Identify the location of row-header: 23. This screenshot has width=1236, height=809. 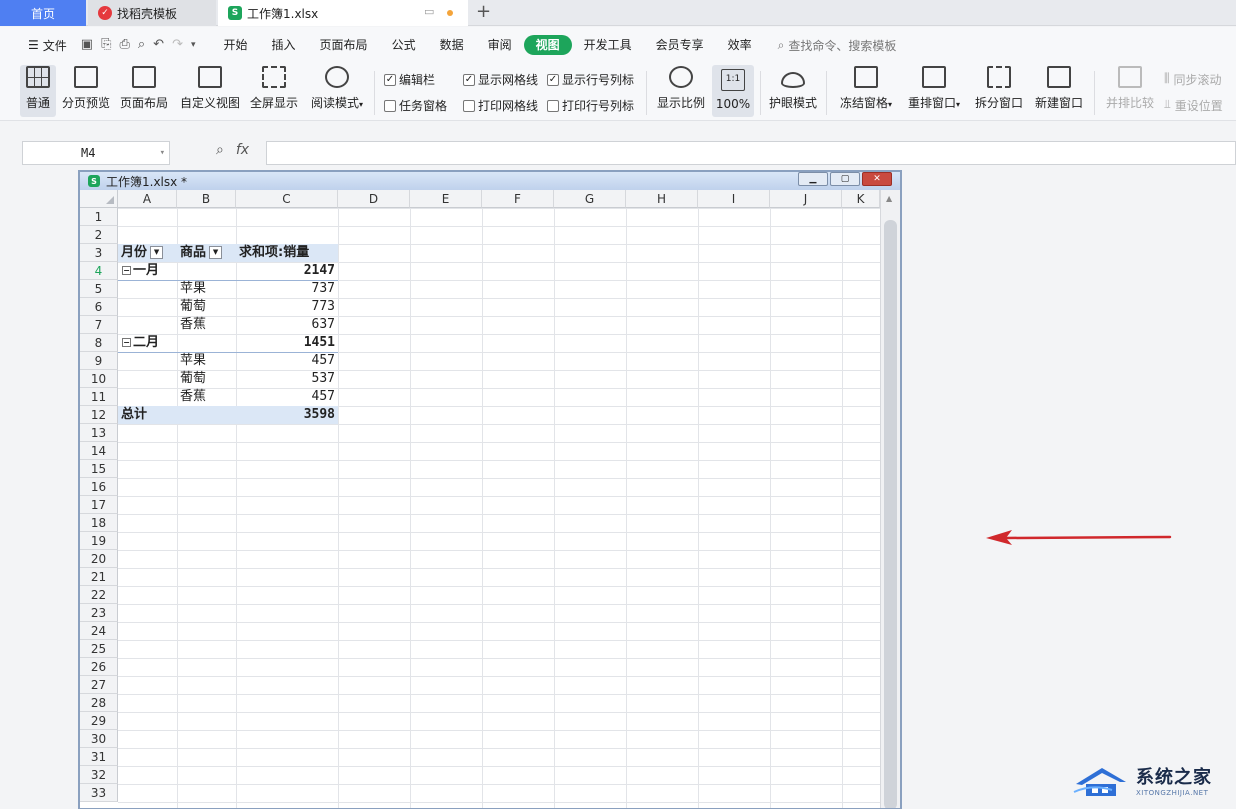
(99, 613).